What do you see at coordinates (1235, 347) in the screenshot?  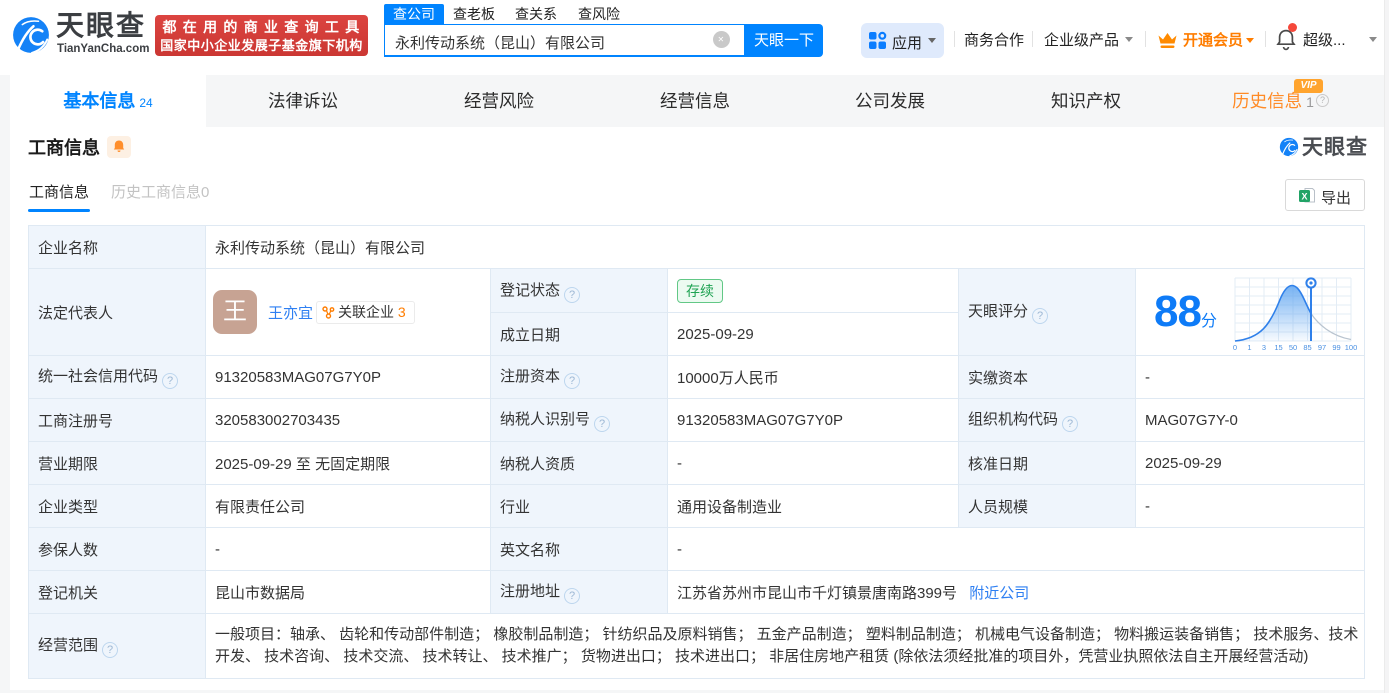 I see `svg-text: 0` at bounding box center [1235, 347].